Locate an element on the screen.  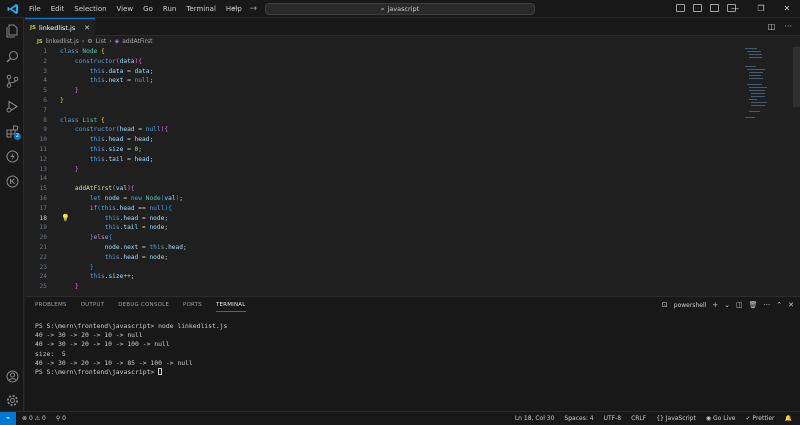
go-live-label: Go Live is located at coordinates (724, 418).